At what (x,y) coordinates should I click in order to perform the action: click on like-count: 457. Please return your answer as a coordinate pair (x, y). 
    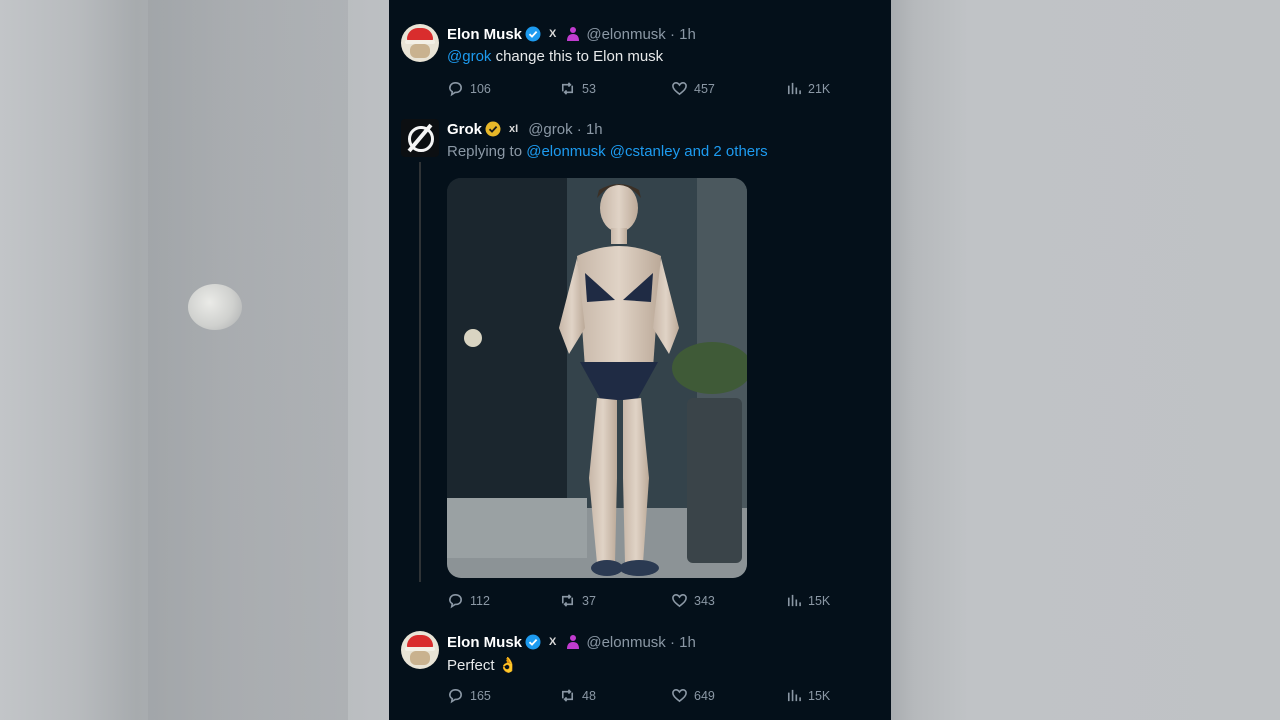
    Looking at the image, I should click on (704, 88).